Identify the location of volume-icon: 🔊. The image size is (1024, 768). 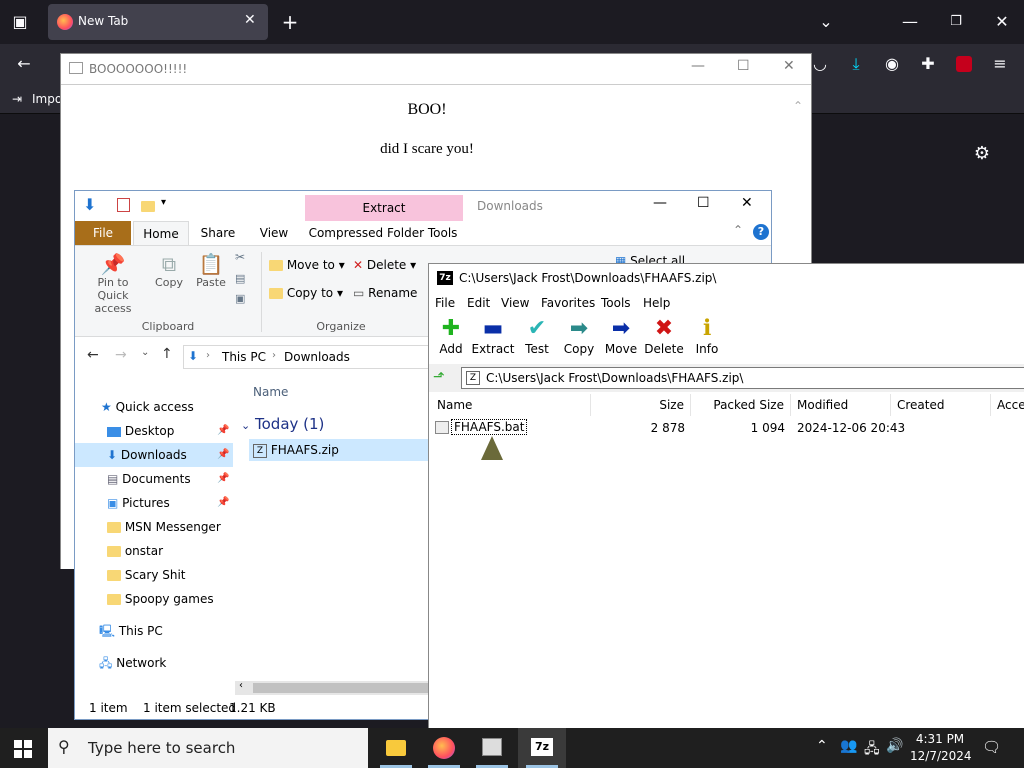
(894, 746).